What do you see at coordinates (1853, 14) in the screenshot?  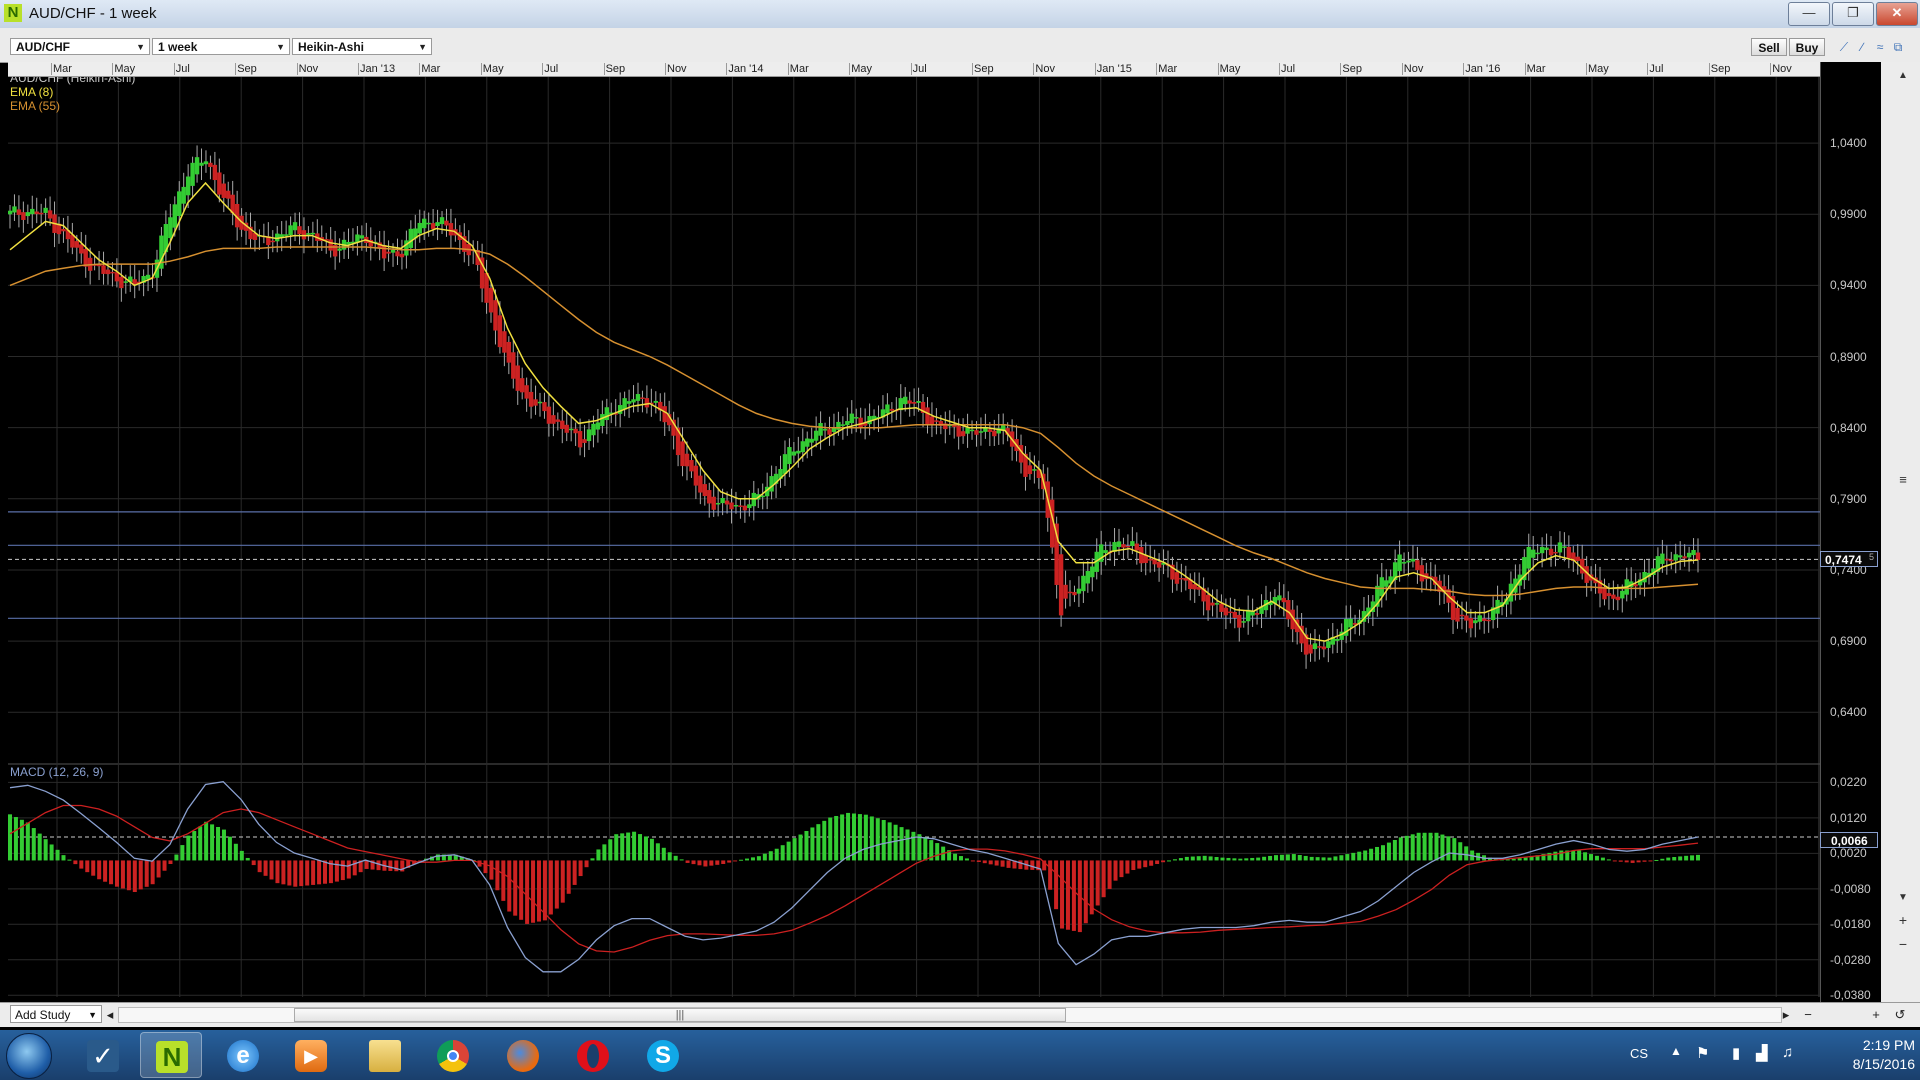 I see `maximize-button: ❐` at bounding box center [1853, 14].